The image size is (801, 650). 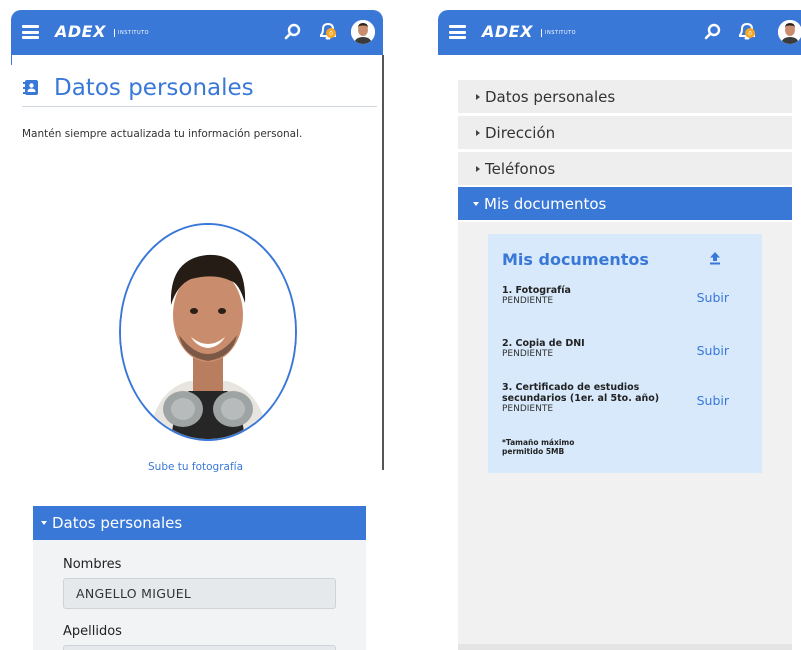 I want to click on page-header: Datos personales, so click(x=138, y=88).